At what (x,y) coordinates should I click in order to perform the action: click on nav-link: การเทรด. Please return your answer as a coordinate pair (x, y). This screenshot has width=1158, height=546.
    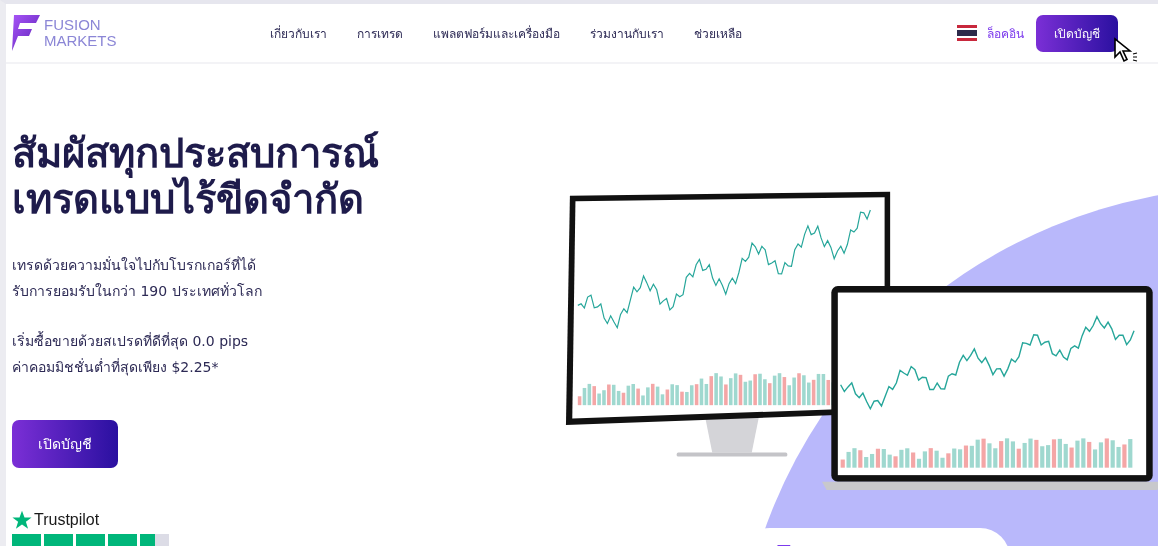
    Looking at the image, I should click on (380, 33).